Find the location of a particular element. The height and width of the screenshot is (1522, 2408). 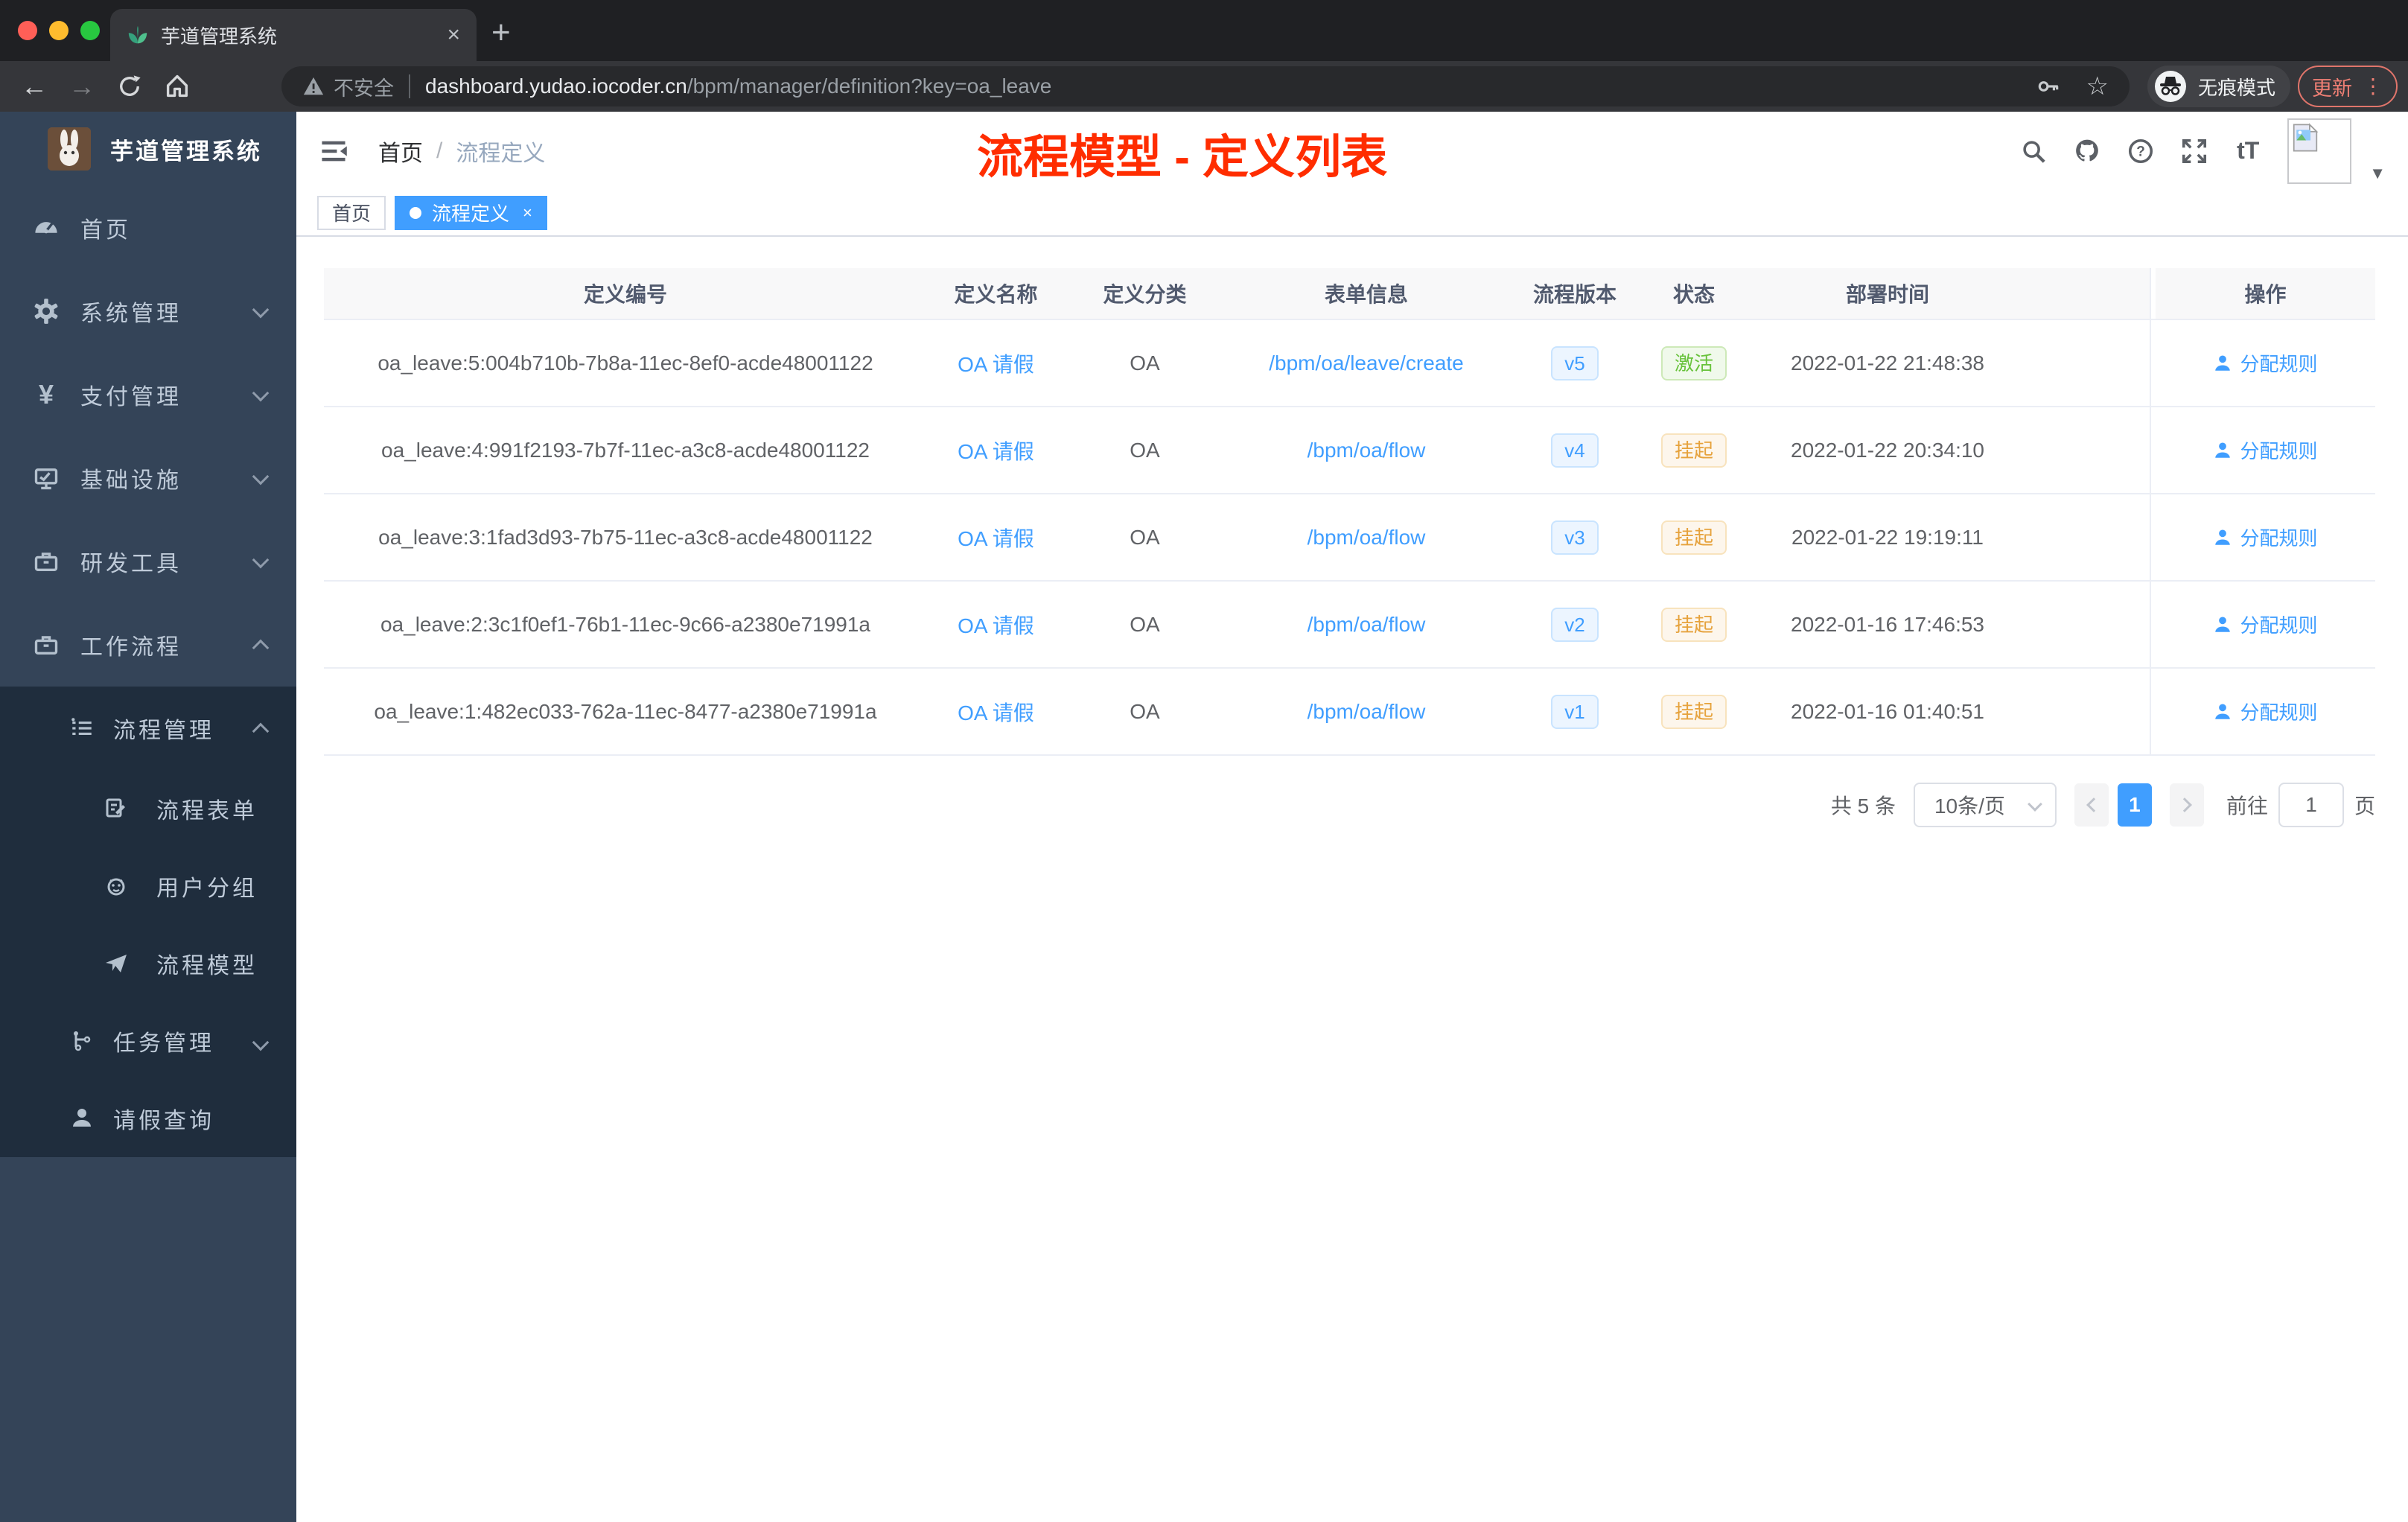

tag-home: 首页 is located at coordinates (351, 212).